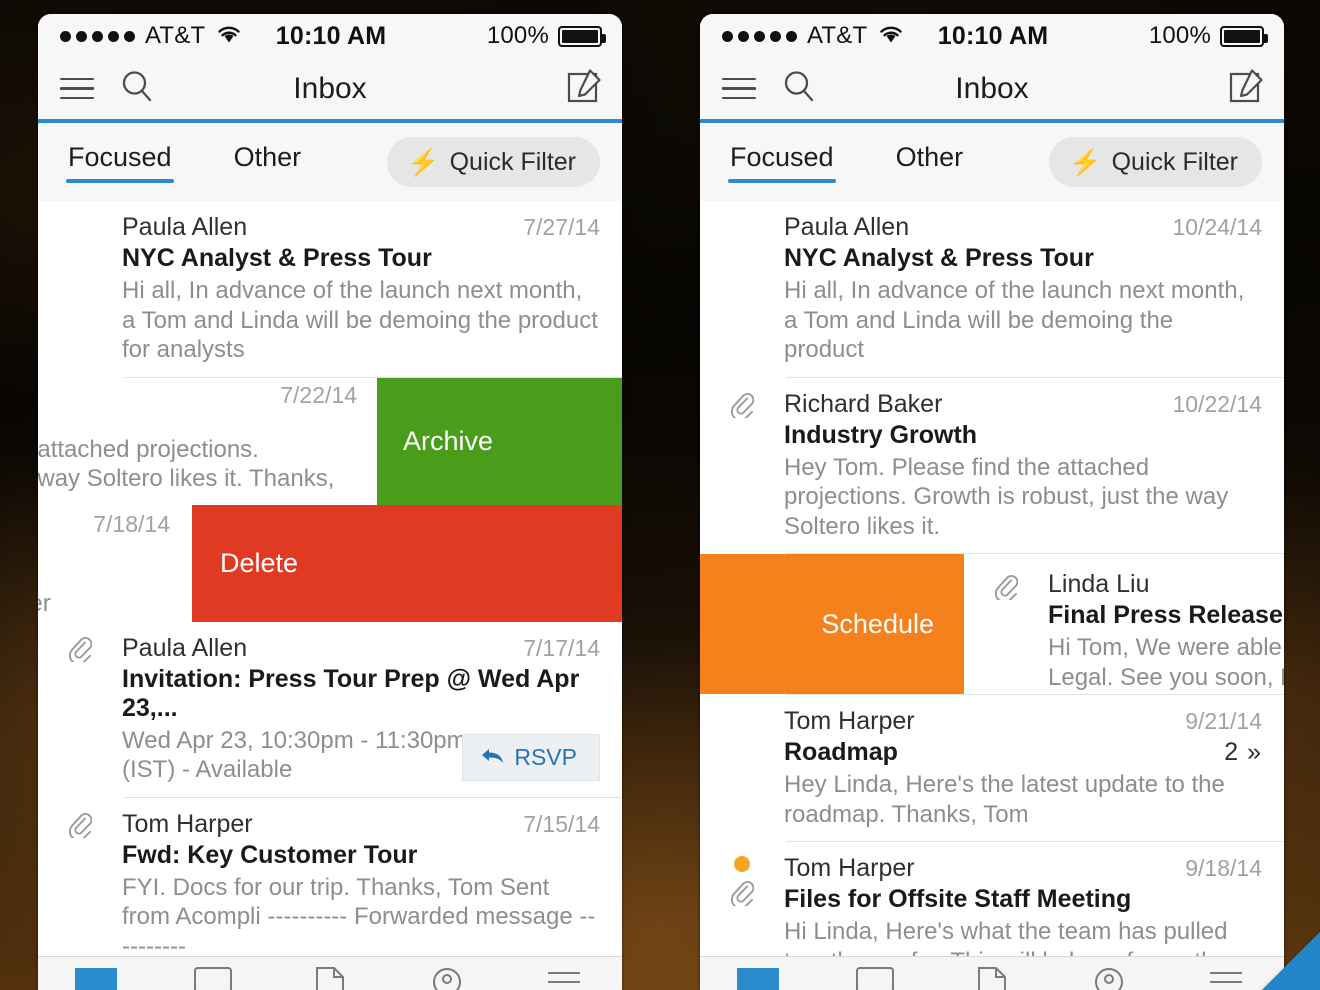 This screenshot has height=990, width=1320. I want to click on row-subject: Fwd: Key Customer Tour, so click(270, 854).